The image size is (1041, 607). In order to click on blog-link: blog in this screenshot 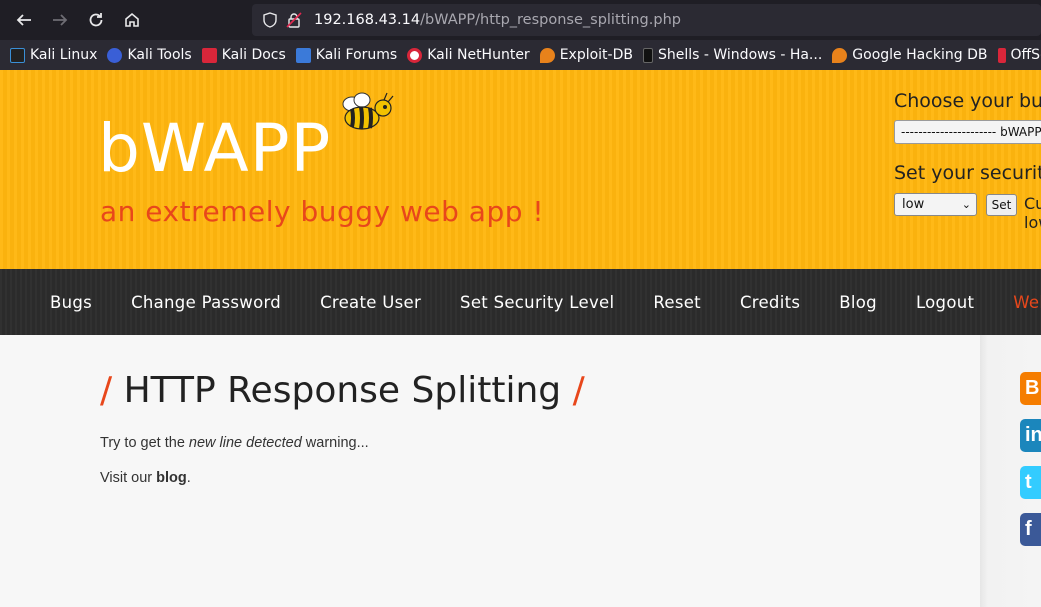, I will do `click(171, 478)`.